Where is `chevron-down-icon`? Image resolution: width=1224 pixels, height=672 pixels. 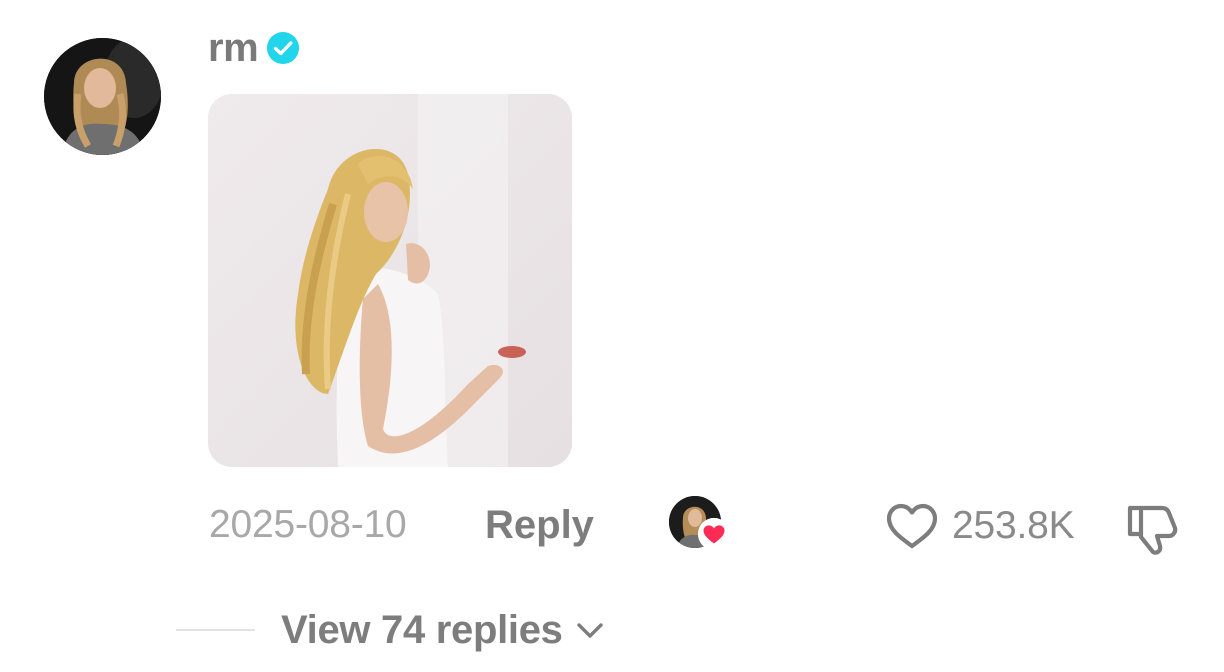 chevron-down-icon is located at coordinates (590, 630).